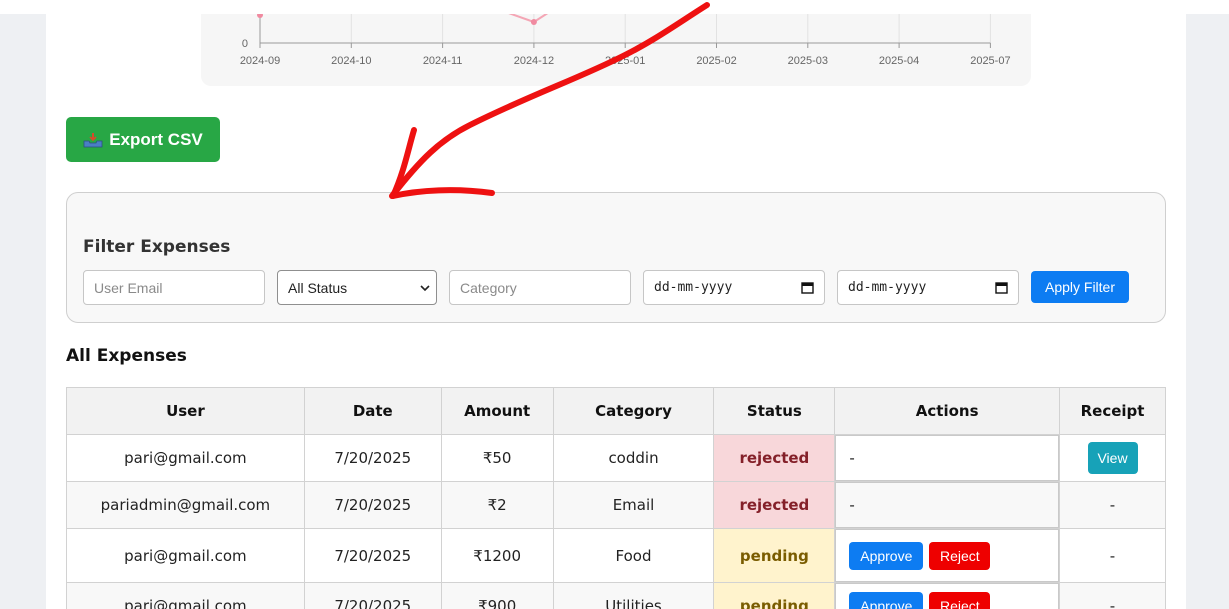 This screenshot has width=1229, height=609. What do you see at coordinates (533, 22) in the screenshot?
I see `data-point` at bounding box center [533, 22].